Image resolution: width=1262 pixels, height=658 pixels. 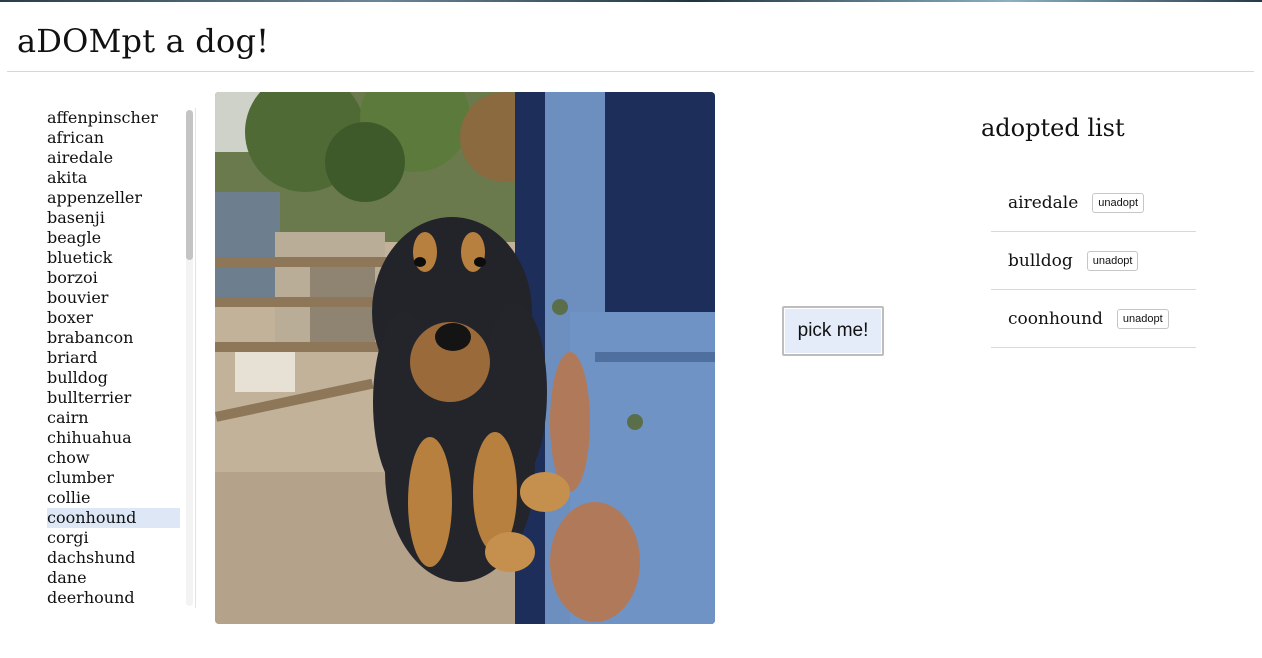 I want to click on breed-list-item: bluetick, so click(x=113, y=258).